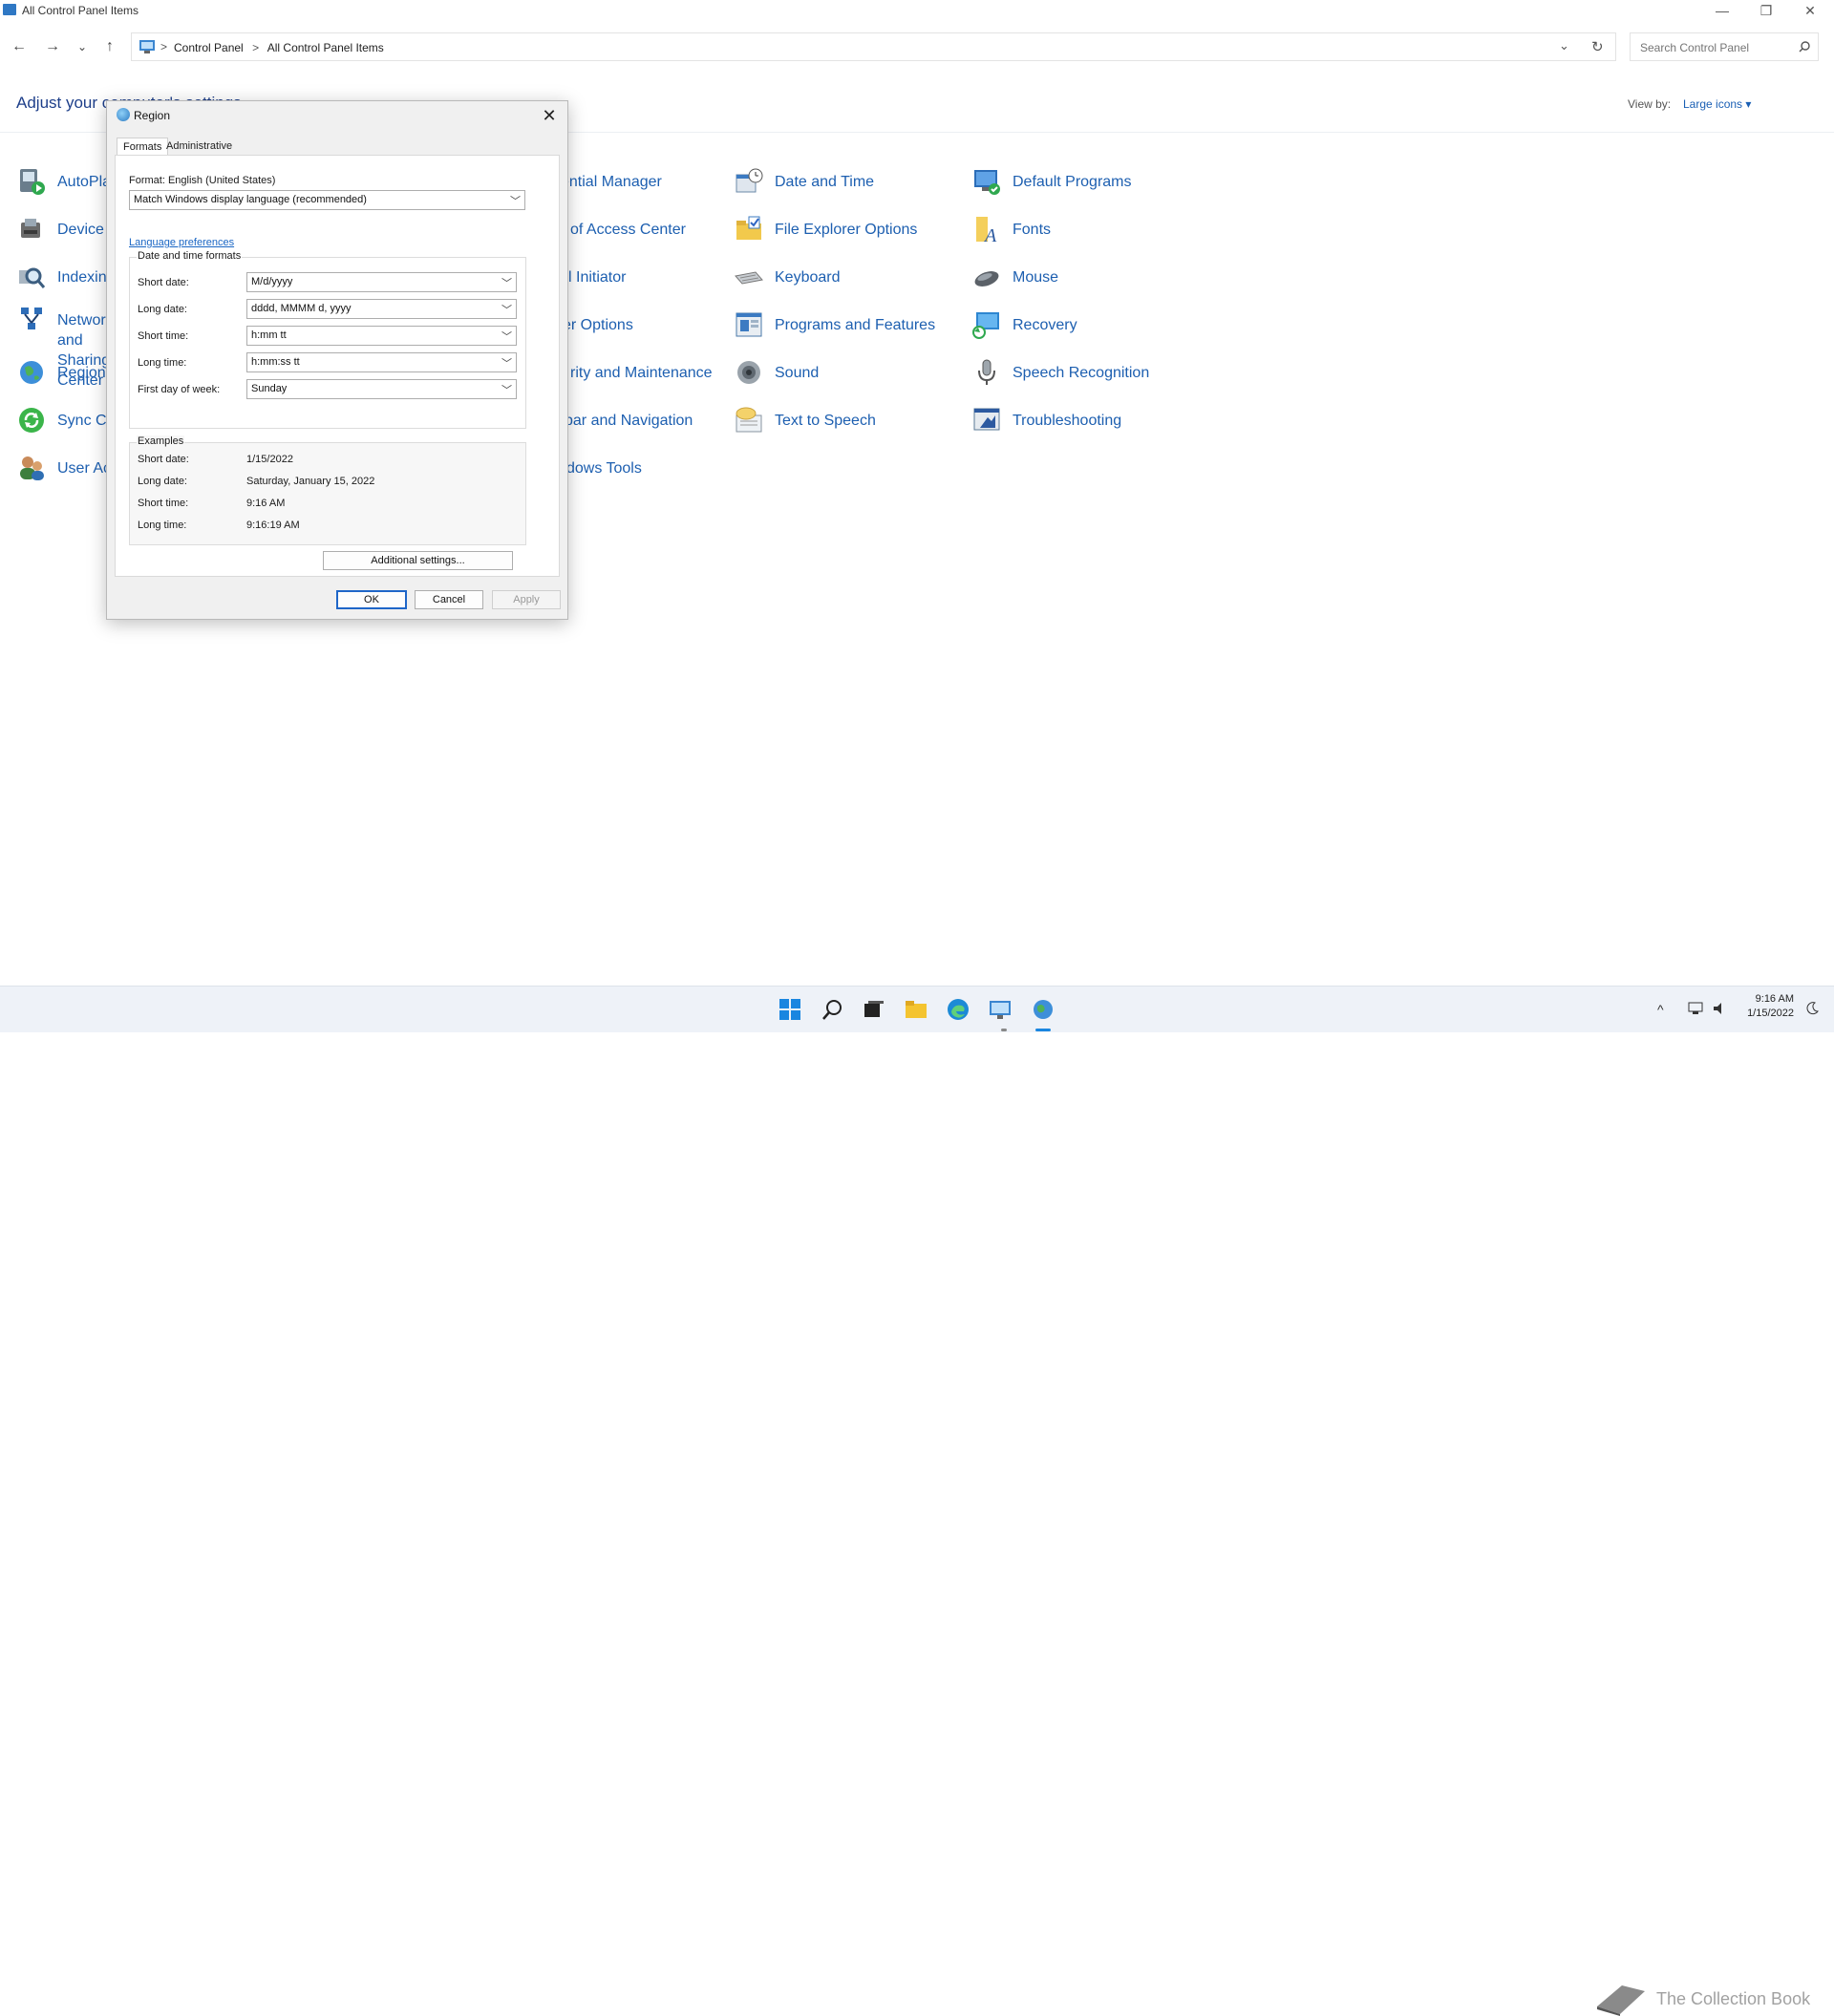 This screenshot has width=1834, height=2016. What do you see at coordinates (1720, 1008) in the screenshot?
I see `volume-icon` at bounding box center [1720, 1008].